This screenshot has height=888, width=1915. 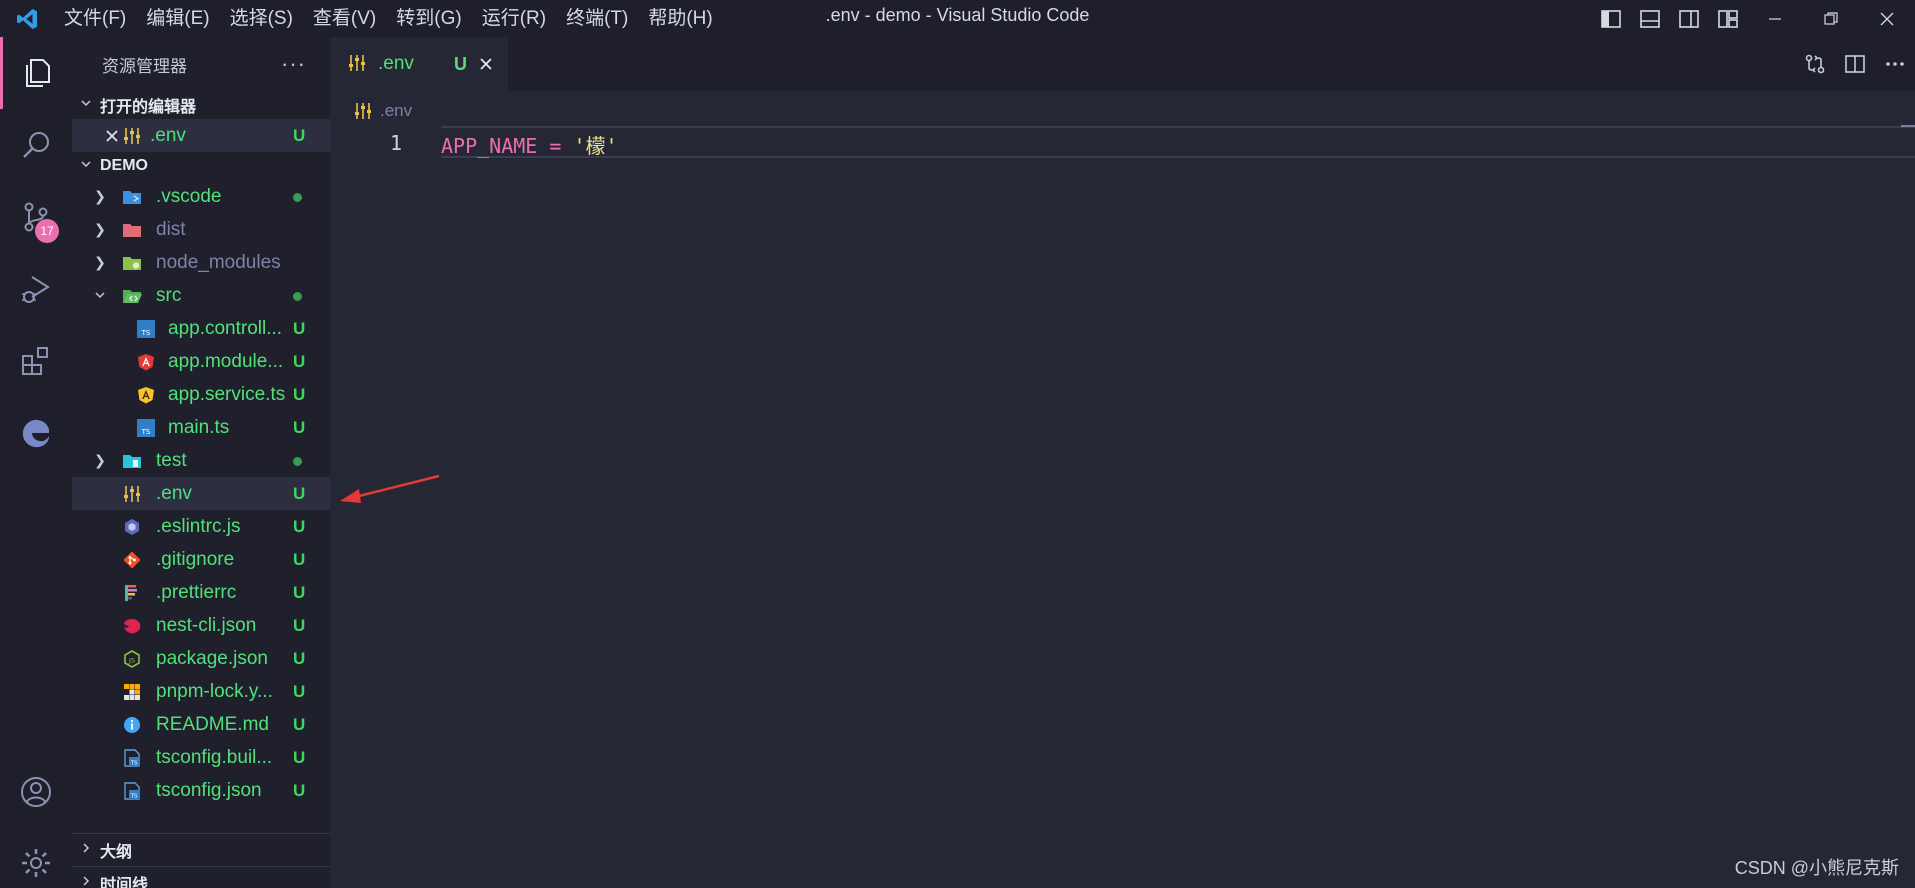 I want to click on minimize-button, so click(x=1775, y=18).